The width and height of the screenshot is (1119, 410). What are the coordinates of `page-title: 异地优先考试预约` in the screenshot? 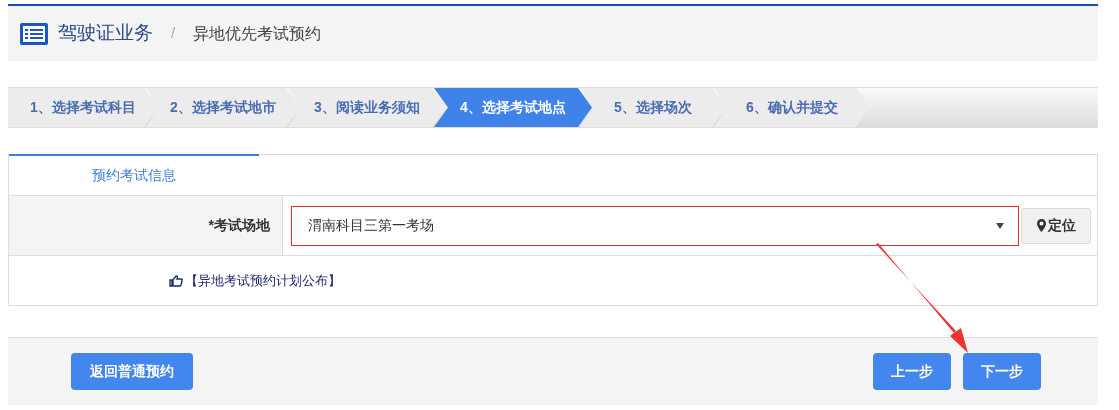 It's located at (257, 33).